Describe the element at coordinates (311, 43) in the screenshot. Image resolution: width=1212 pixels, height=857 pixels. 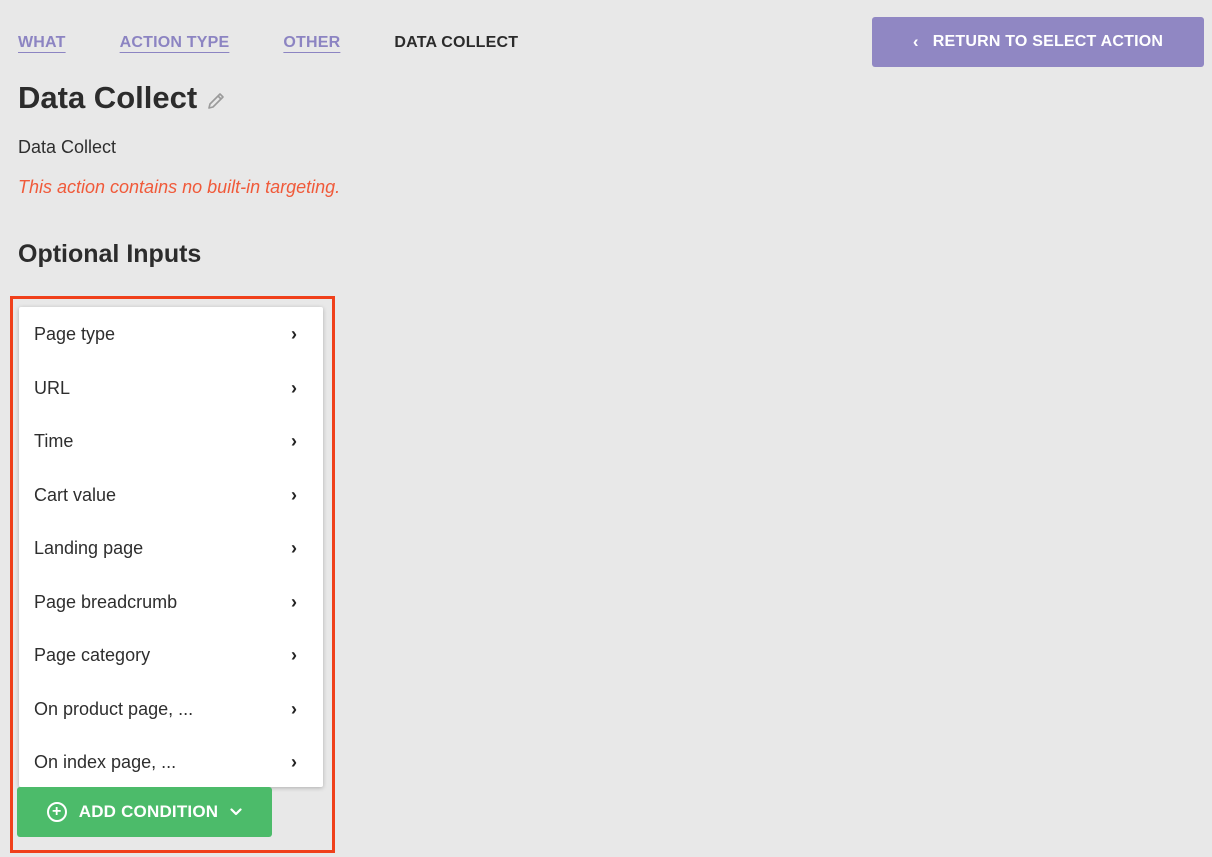
I see `breadcrumb-other: OTHER` at that location.